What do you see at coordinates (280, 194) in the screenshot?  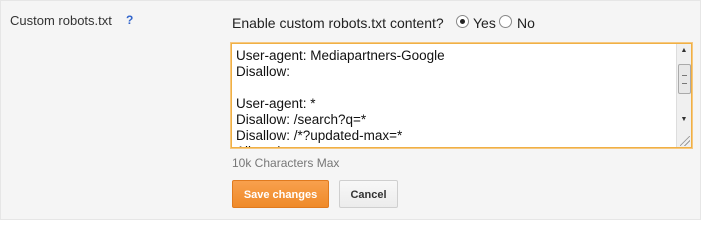 I see `save-changes-button: Save changes` at bounding box center [280, 194].